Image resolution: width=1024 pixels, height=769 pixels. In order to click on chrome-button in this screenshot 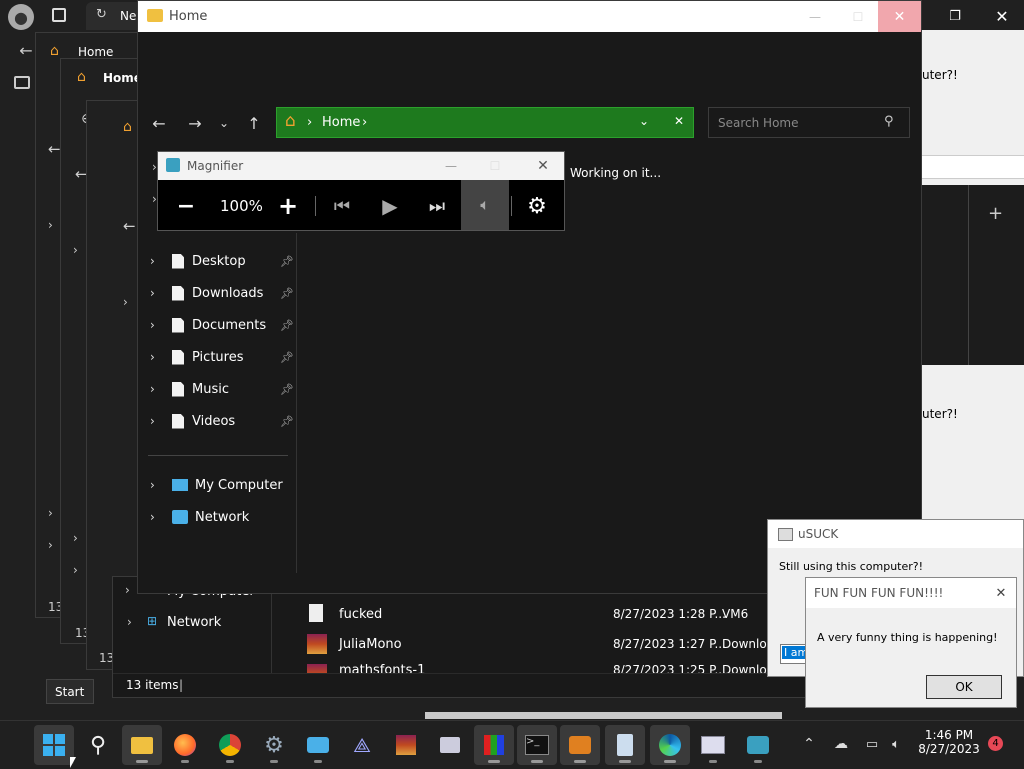, I will do `click(230, 745)`.